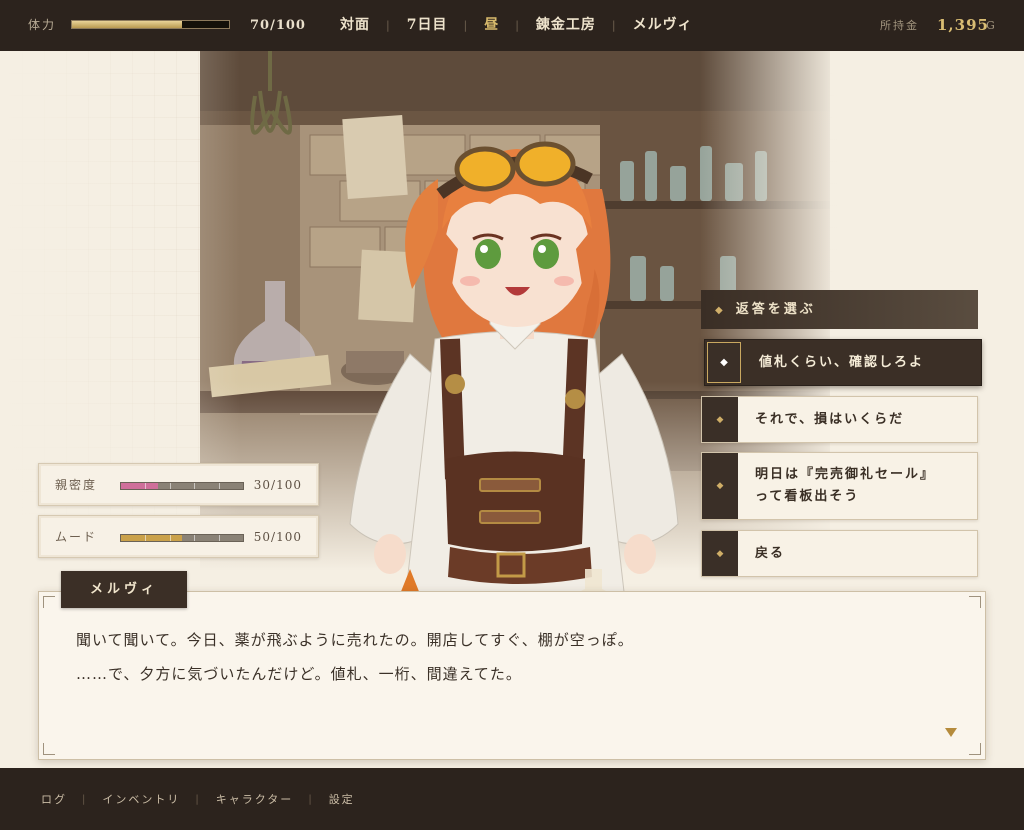 The height and width of the screenshot is (830, 1024). I want to click on breadcrumb-character: メルヴィ, so click(662, 25).